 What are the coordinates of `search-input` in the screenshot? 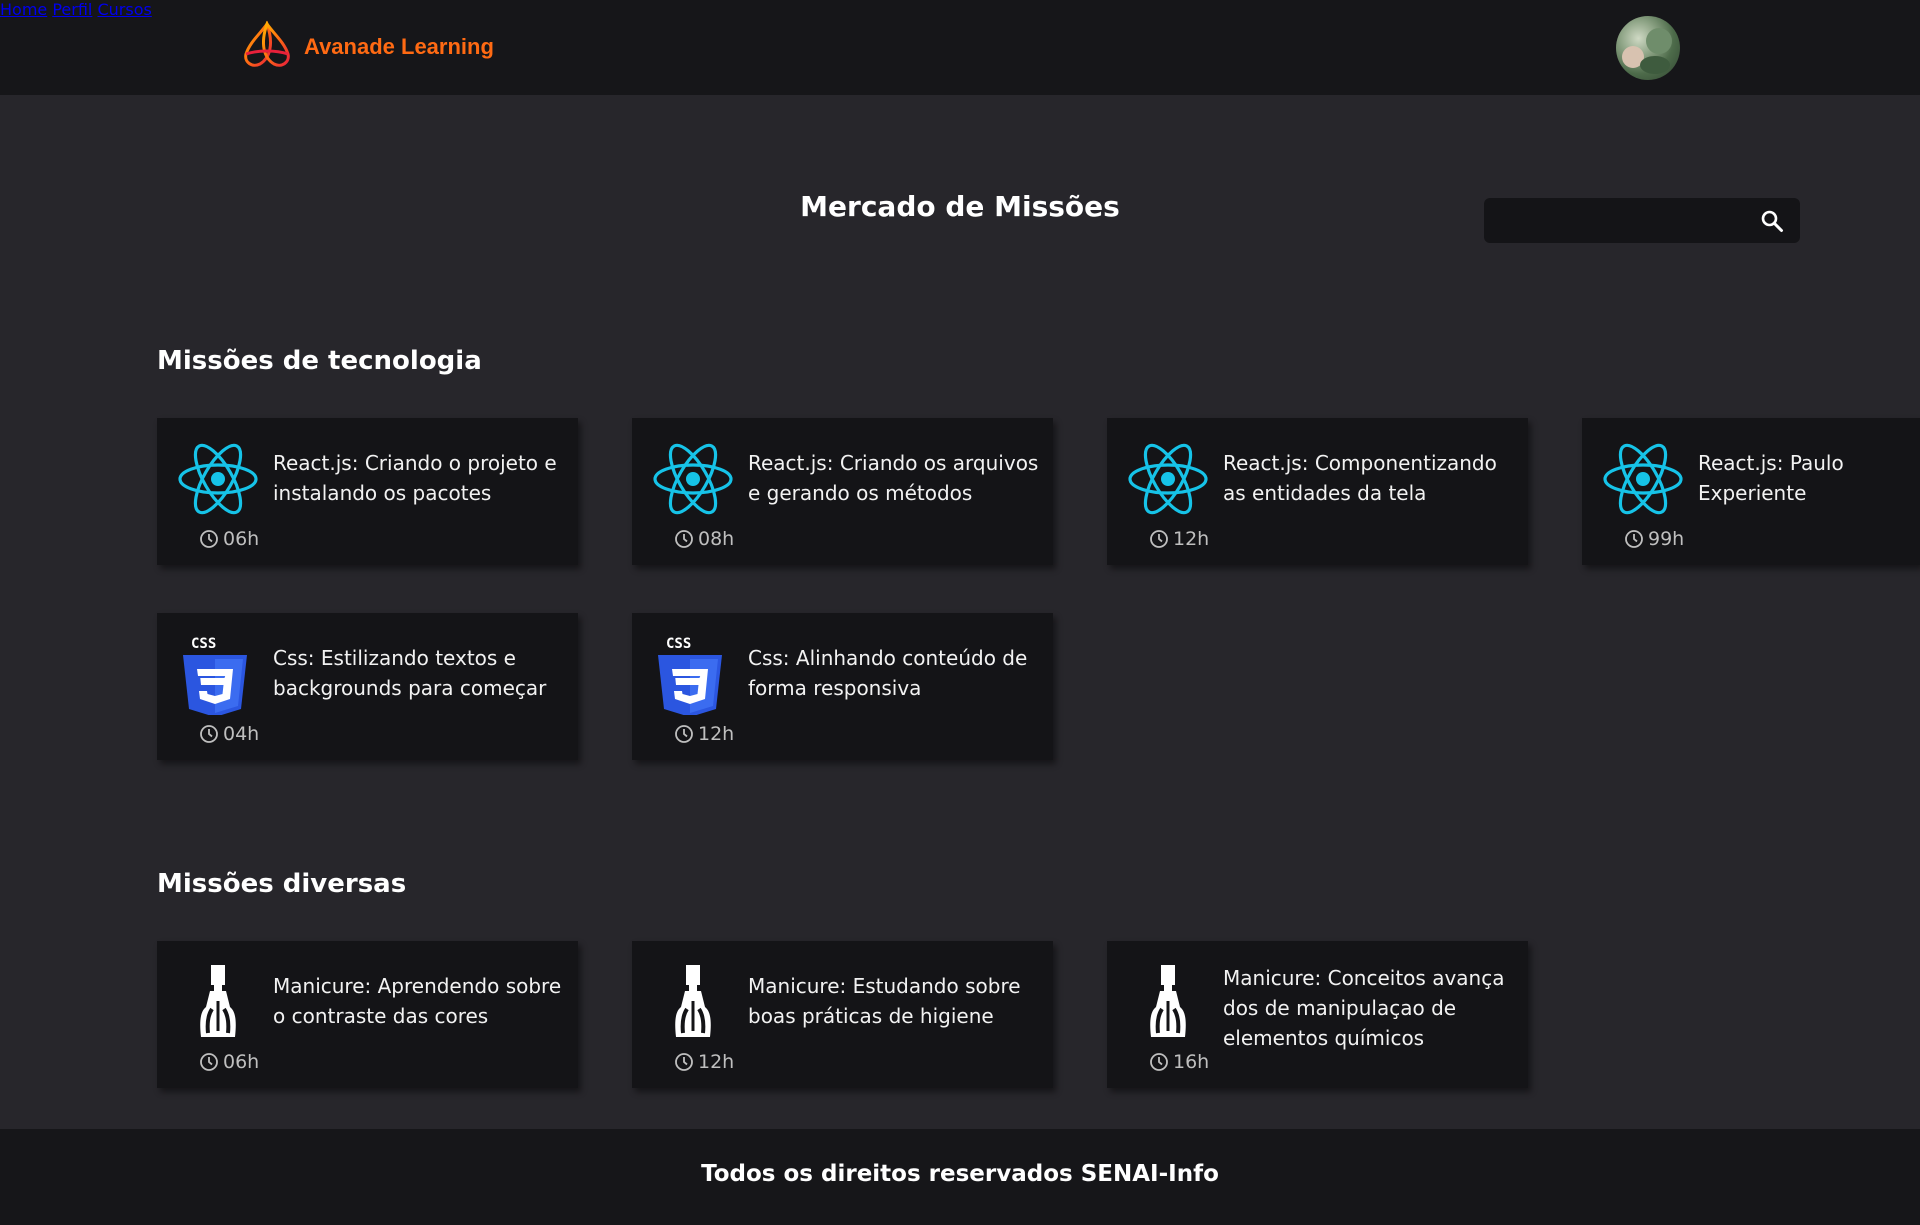 It's located at (1621, 221).